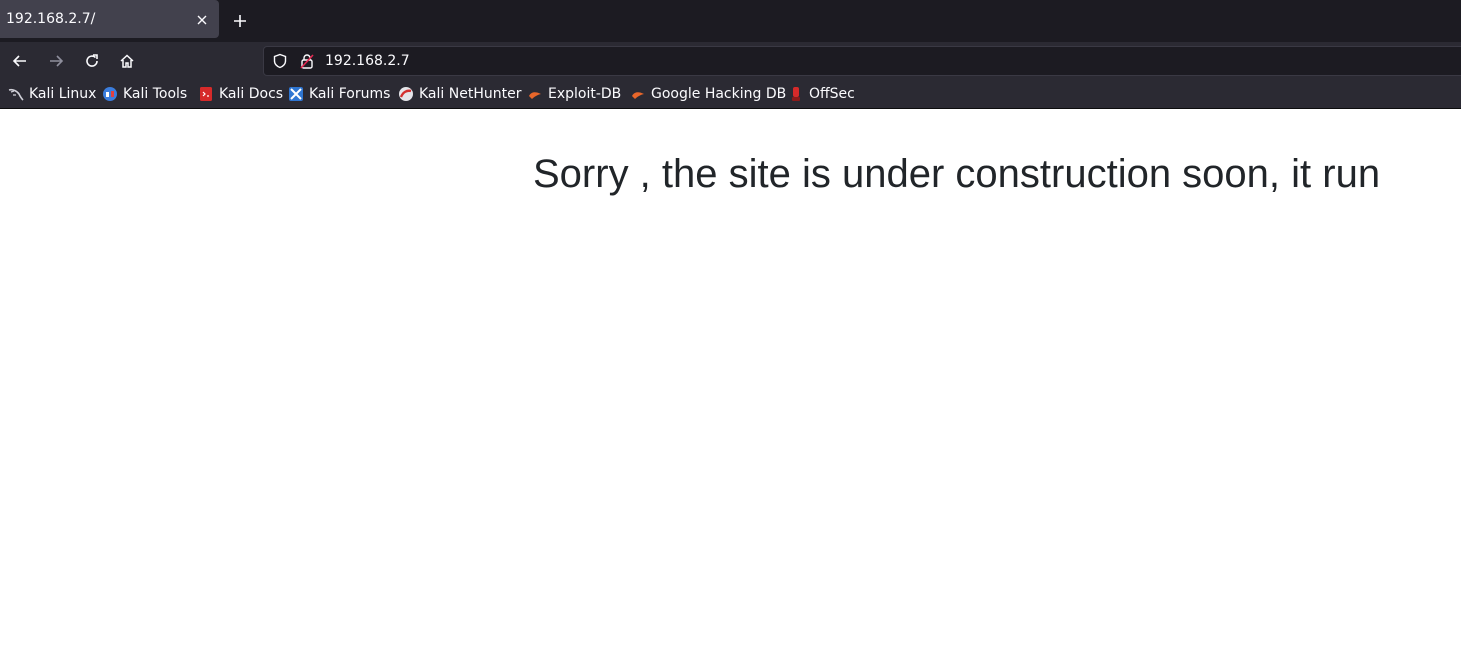 Image resolution: width=1461 pixels, height=667 pixels. What do you see at coordinates (535, 95) in the screenshot?
I see `exploit-db-icon` at bounding box center [535, 95].